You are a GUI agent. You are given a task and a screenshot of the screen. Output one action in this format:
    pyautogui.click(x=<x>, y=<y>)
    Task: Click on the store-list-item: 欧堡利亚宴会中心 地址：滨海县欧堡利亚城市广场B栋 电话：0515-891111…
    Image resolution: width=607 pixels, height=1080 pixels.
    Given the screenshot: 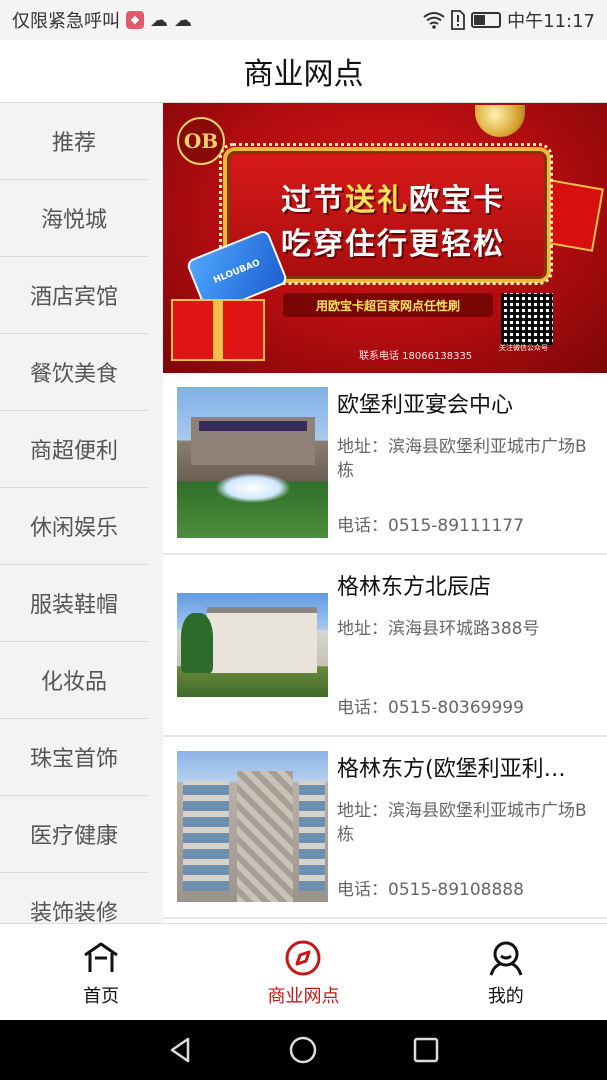 What is the action you would take?
    pyautogui.click(x=385, y=464)
    